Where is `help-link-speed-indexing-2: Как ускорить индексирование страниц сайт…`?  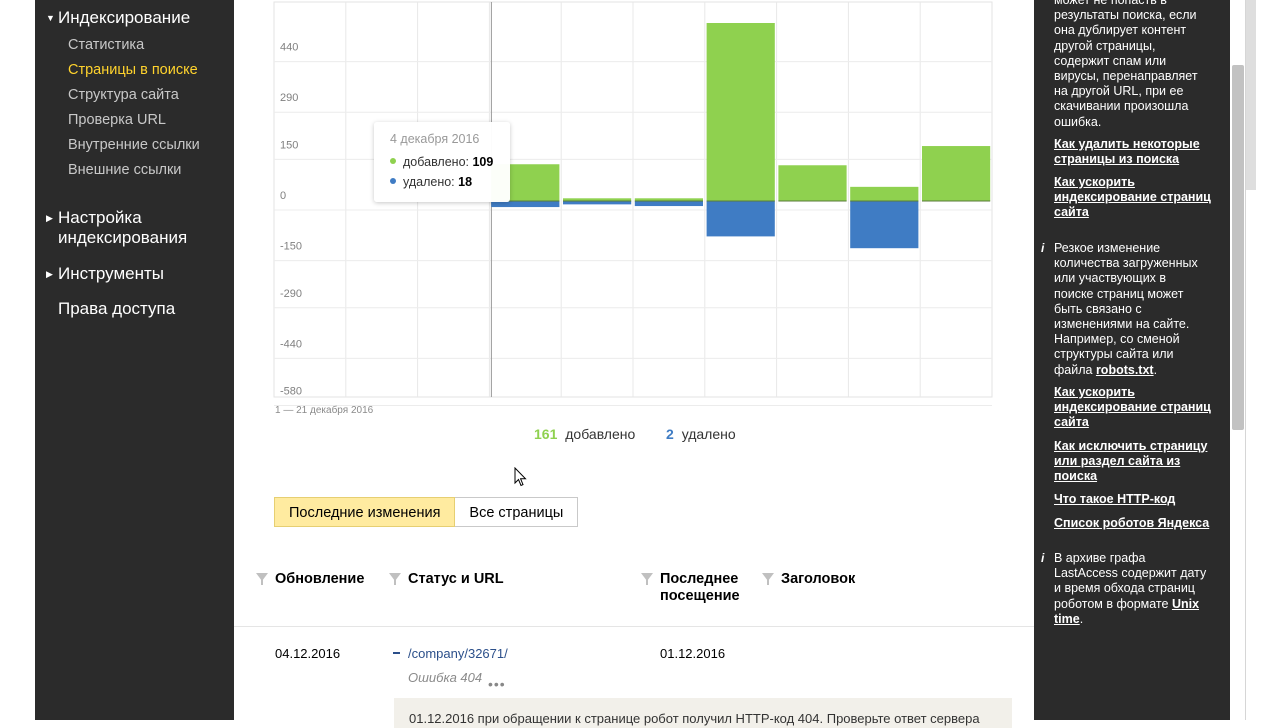
help-link-speed-indexing-2: Как ускорить индексирование страниц сайт… is located at coordinates (1139, 408).